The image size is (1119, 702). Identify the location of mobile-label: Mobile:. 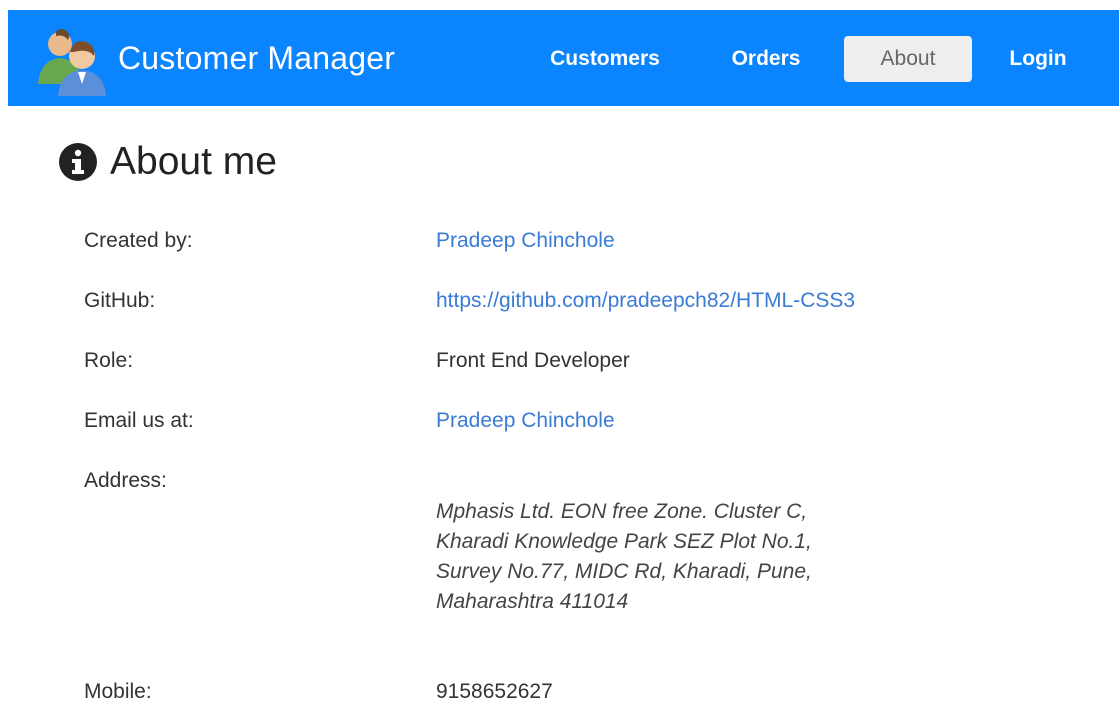
(118, 691).